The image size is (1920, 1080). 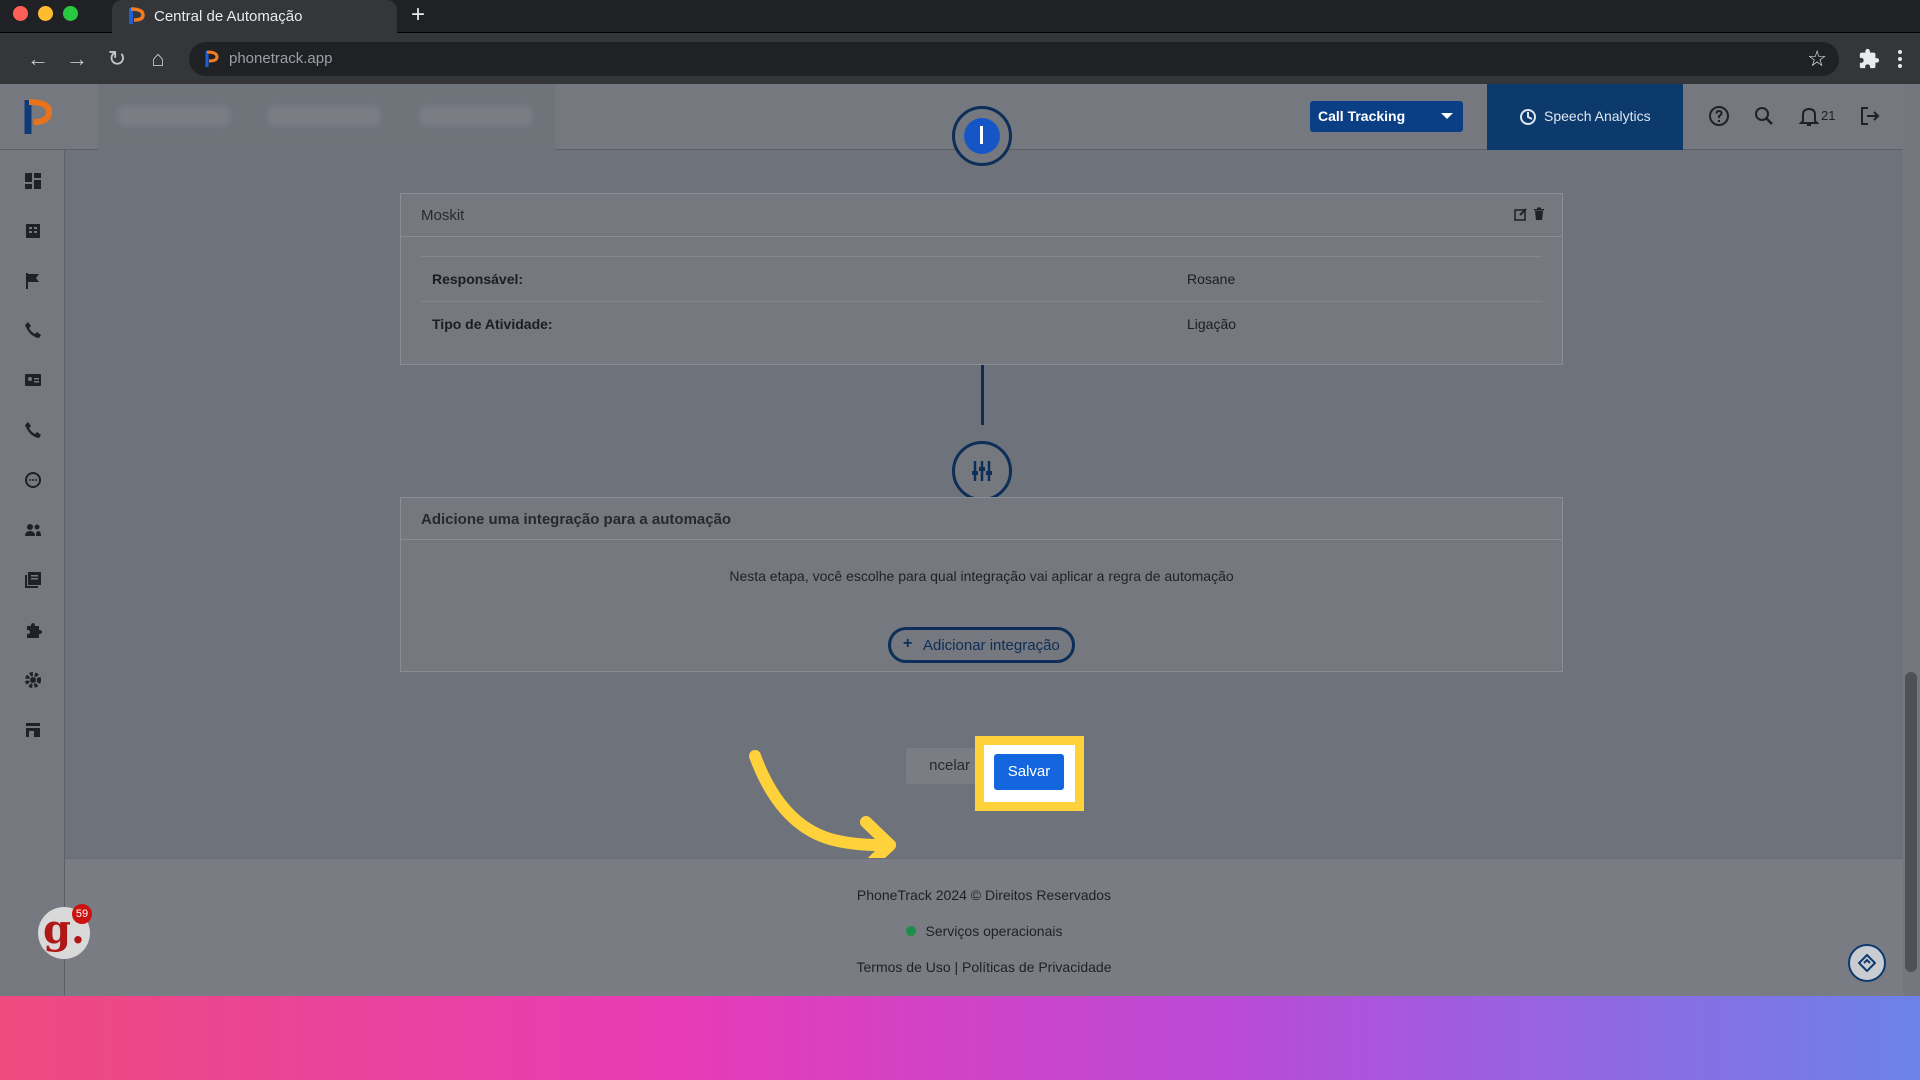 What do you see at coordinates (1597, 116) in the screenshot?
I see `speech-analytics-label: Speech Analytics` at bounding box center [1597, 116].